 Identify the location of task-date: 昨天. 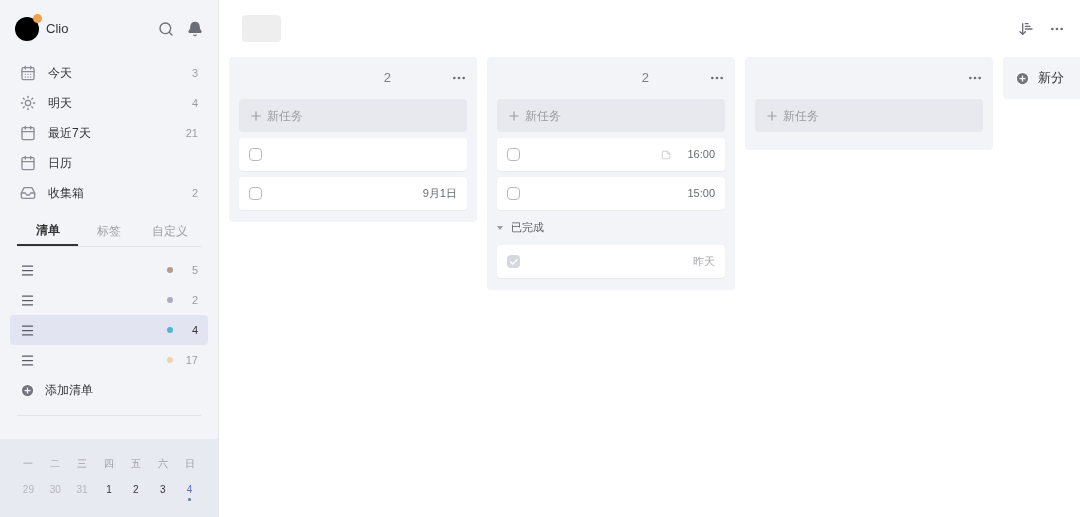
(704, 262).